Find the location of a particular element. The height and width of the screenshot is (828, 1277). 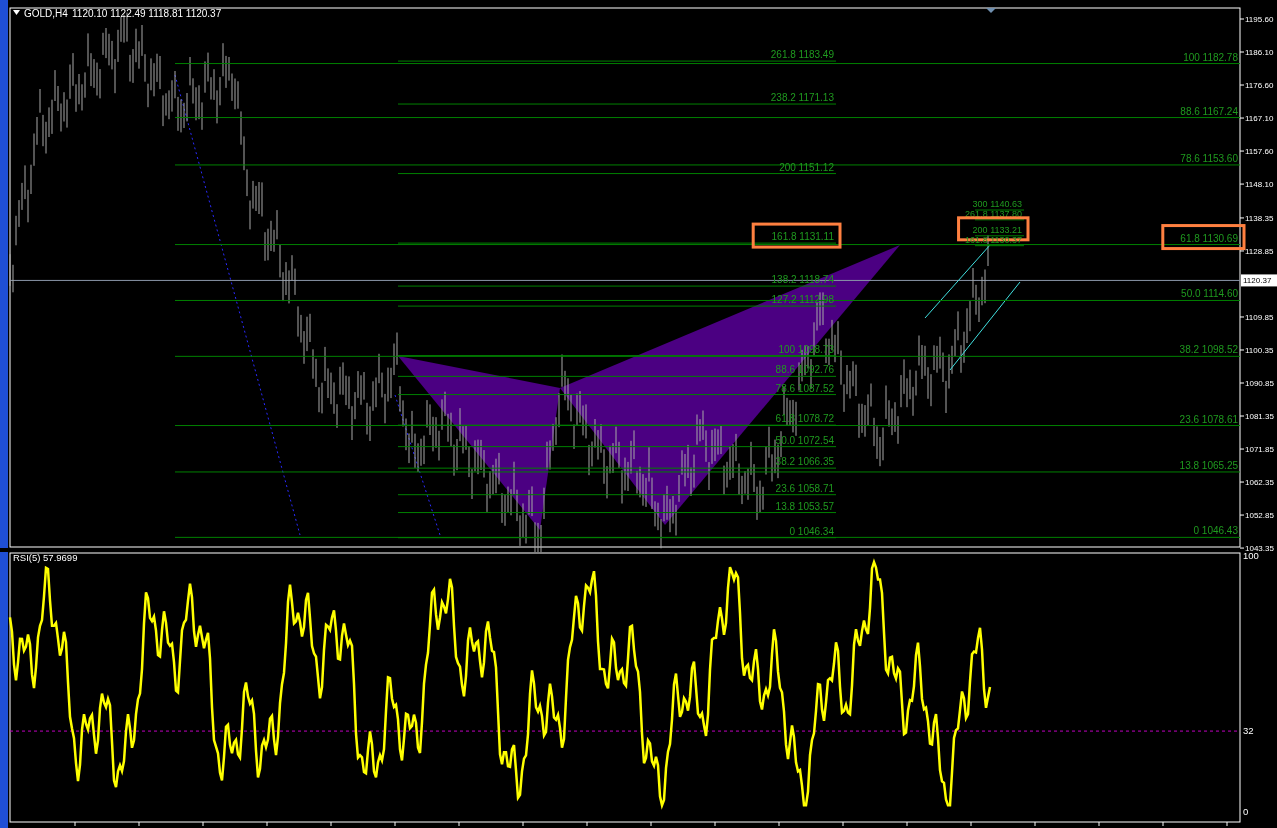

fibonacci-label: 88.6 1092.76 is located at coordinates (804, 370).